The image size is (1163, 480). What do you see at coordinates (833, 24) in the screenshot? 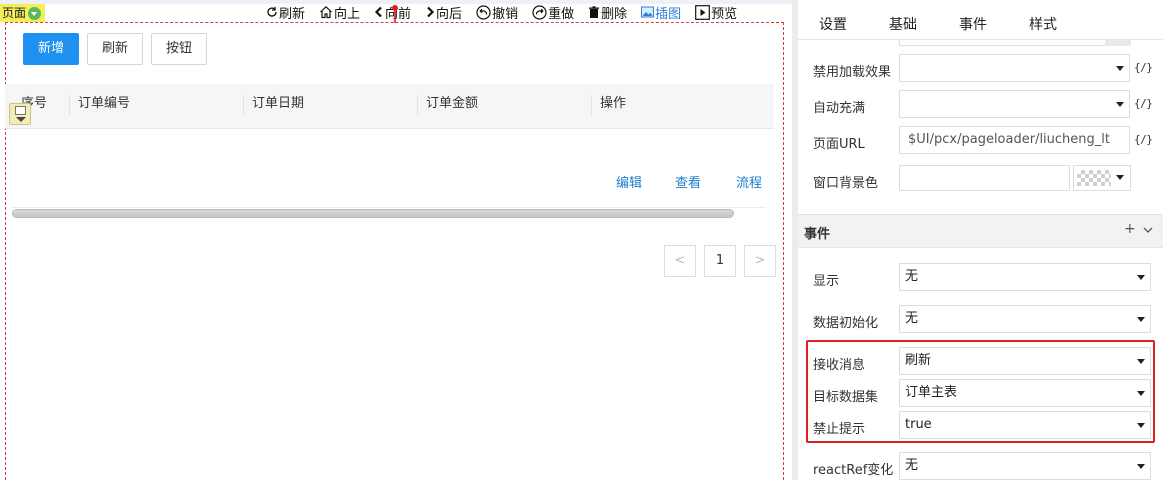
I see `tab-settings: 设置` at bounding box center [833, 24].